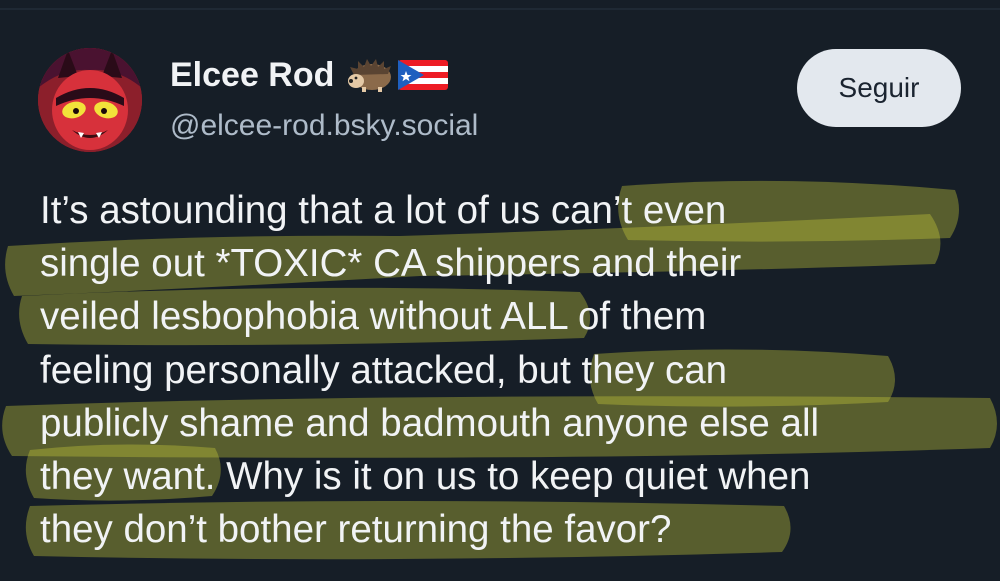 The width and height of the screenshot is (1000, 581). What do you see at coordinates (391, 264) in the screenshot?
I see `post-text-line: single out *TOXIC* CA shippers and their` at bounding box center [391, 264].